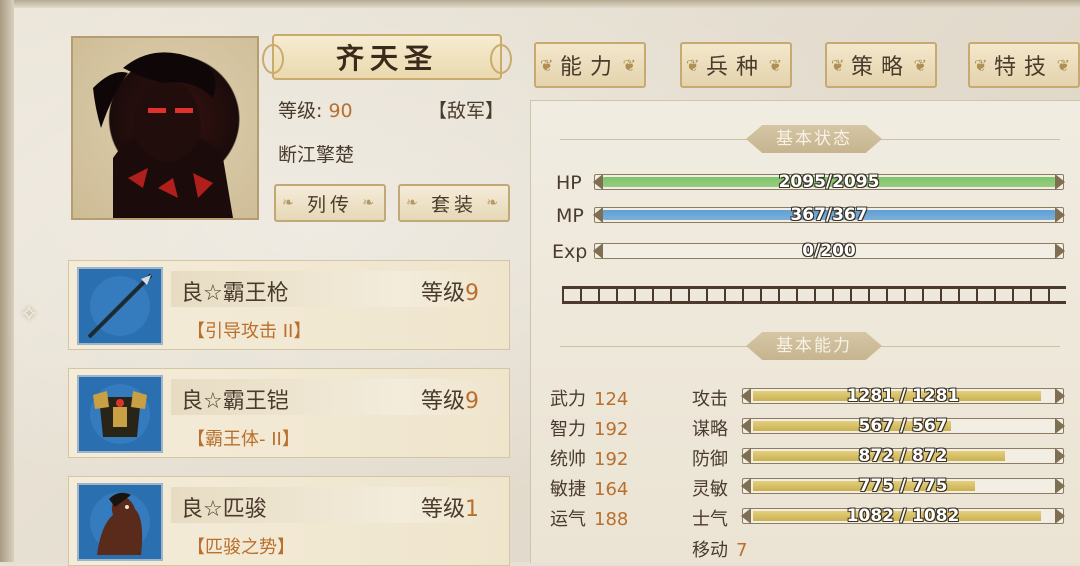 This screenshot has height=566, width=1080. What do you see at coordinates (814, 295) in the screenshot?
I see `meander-divider` at bounding box center [814, 295].